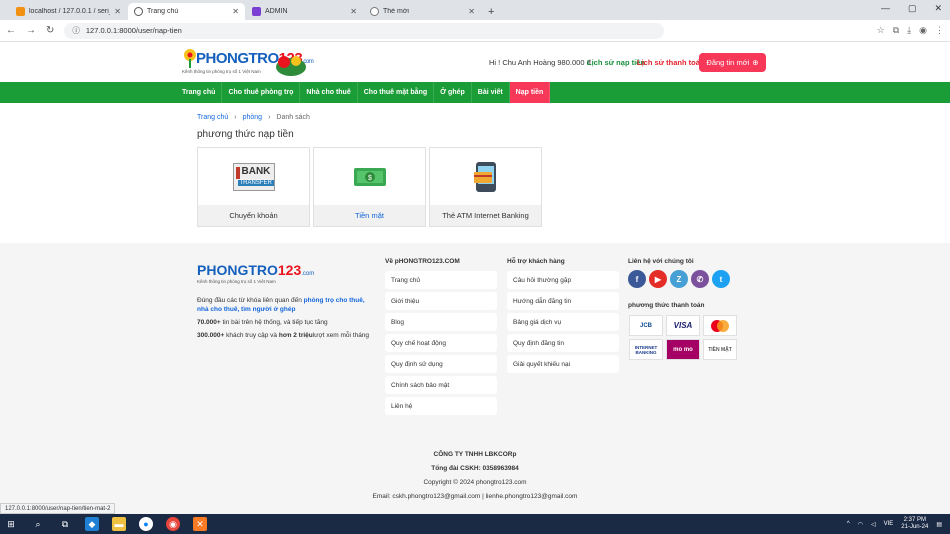 The width and height of the screenshot is (950, 534). I want to click on footer-link: Giới thiệu, so click(441, 301).